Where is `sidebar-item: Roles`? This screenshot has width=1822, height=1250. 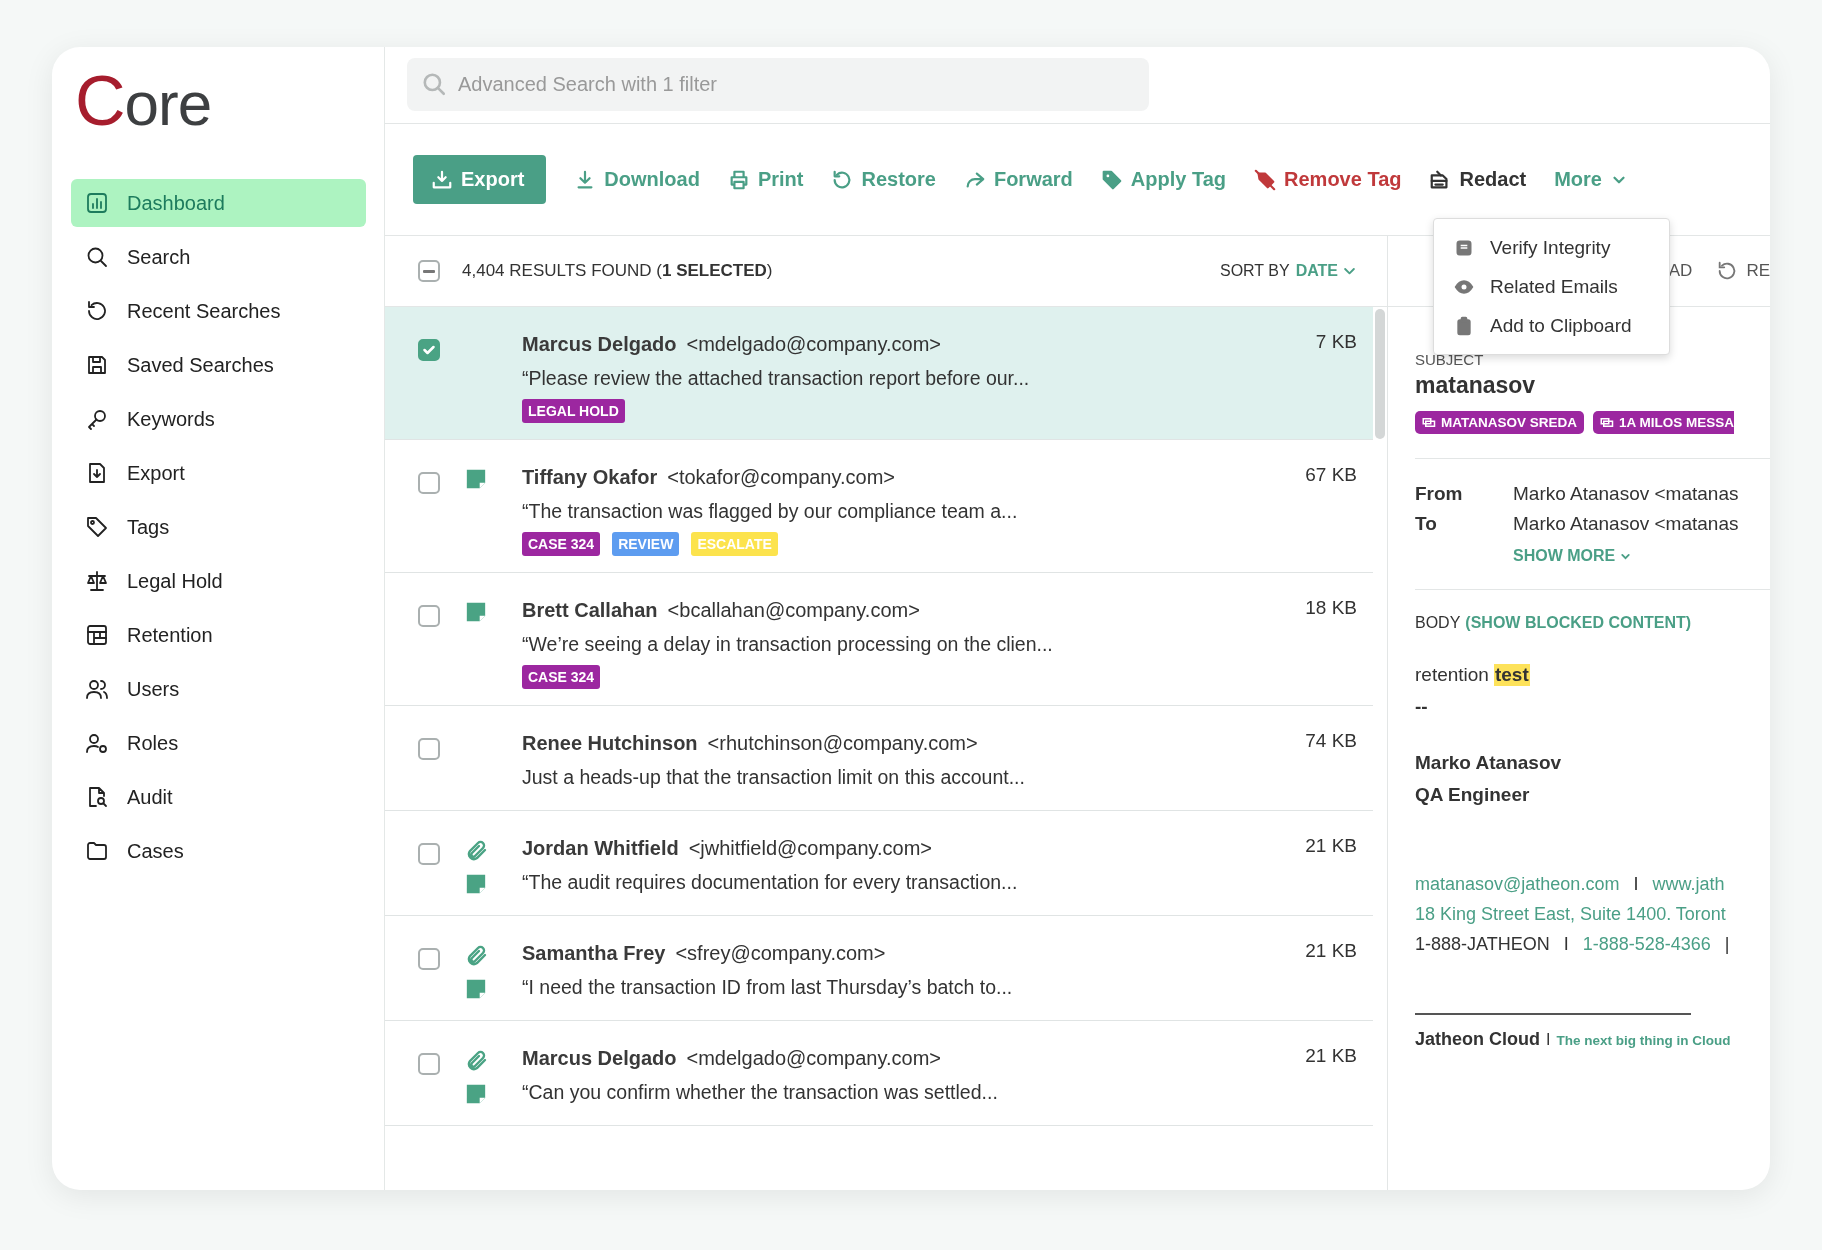
sidebar-item: Roles is located at coordinates (218, 743).